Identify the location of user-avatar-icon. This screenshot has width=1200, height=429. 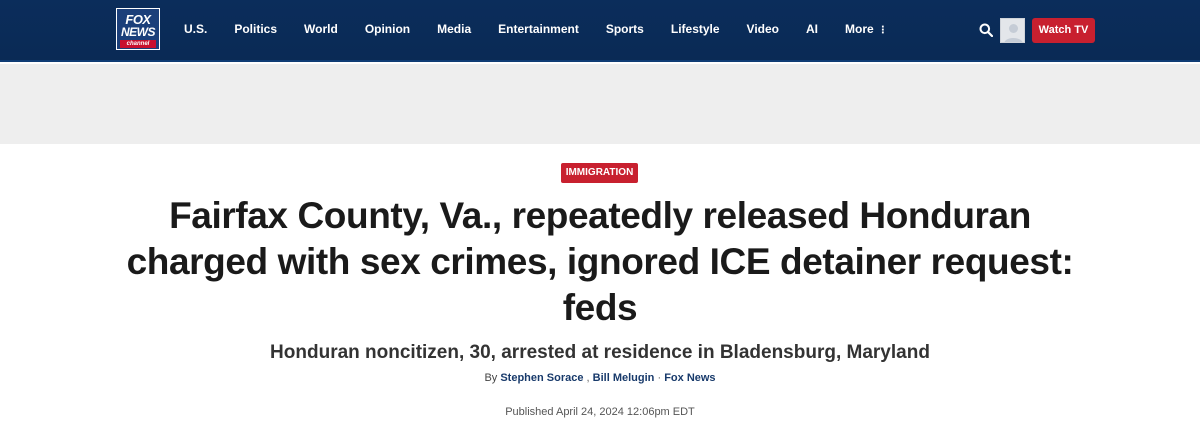
(1012, 30).